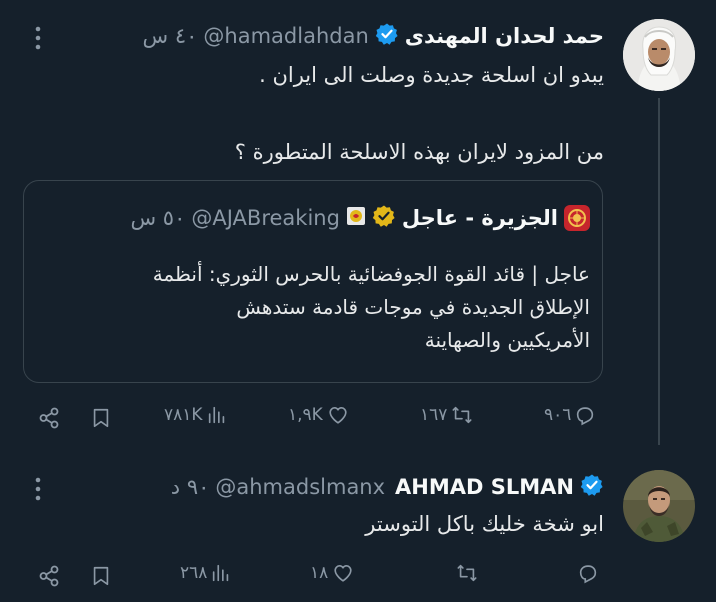  Describe the element at coordinates (504, 36) in the screenshot. I see `author-name: حمد لحدان المهندى` at that location.